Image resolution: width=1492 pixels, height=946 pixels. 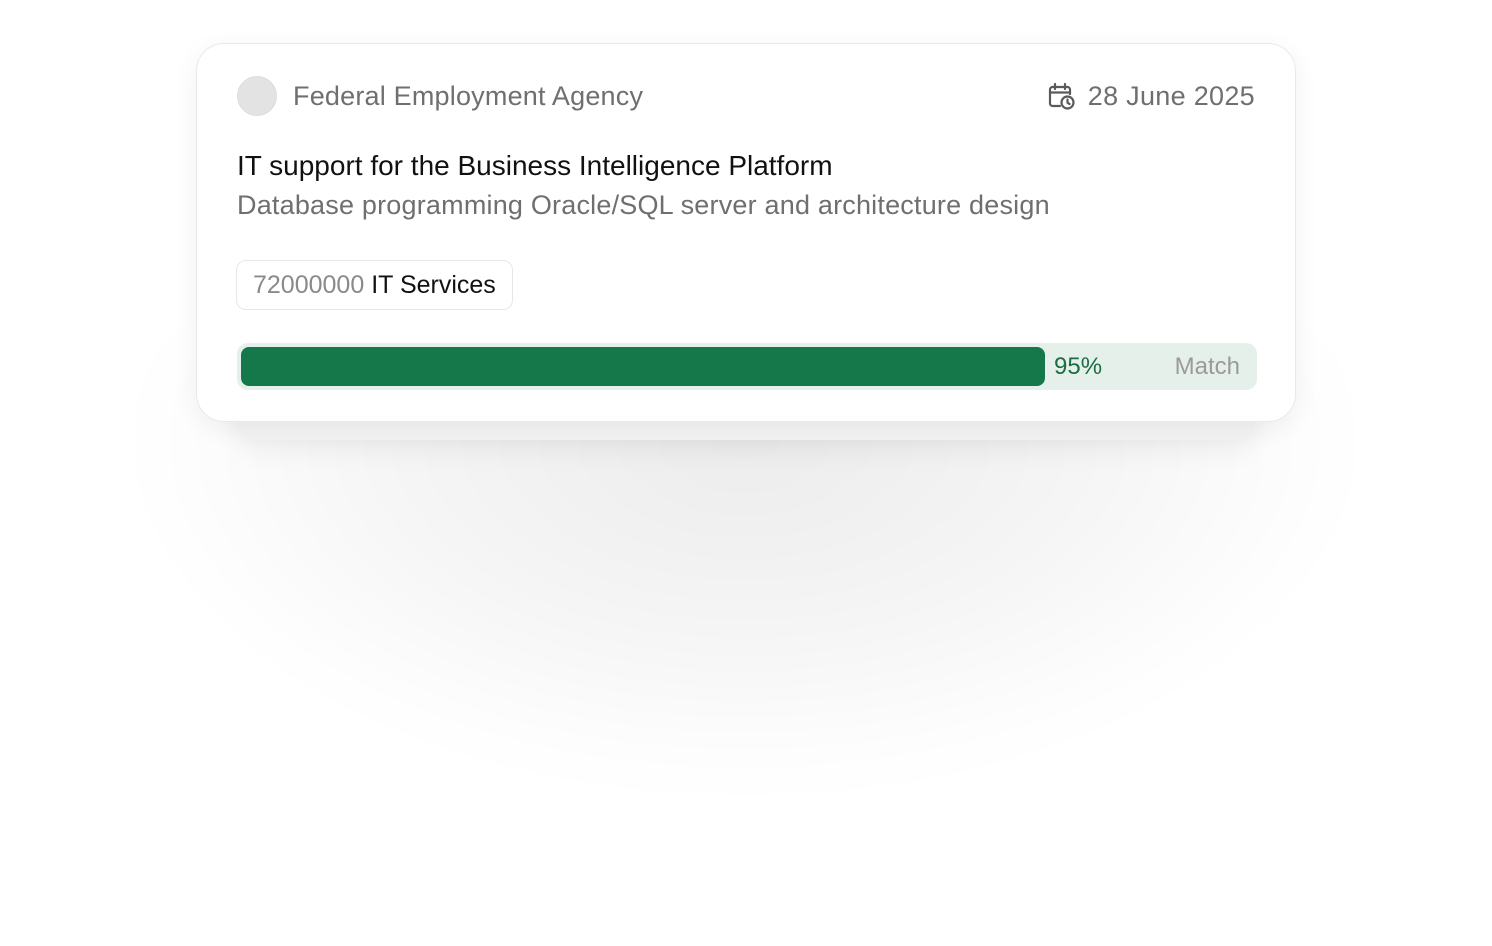 I want to click on category-label: IT Services, so click(x=433, y=284).